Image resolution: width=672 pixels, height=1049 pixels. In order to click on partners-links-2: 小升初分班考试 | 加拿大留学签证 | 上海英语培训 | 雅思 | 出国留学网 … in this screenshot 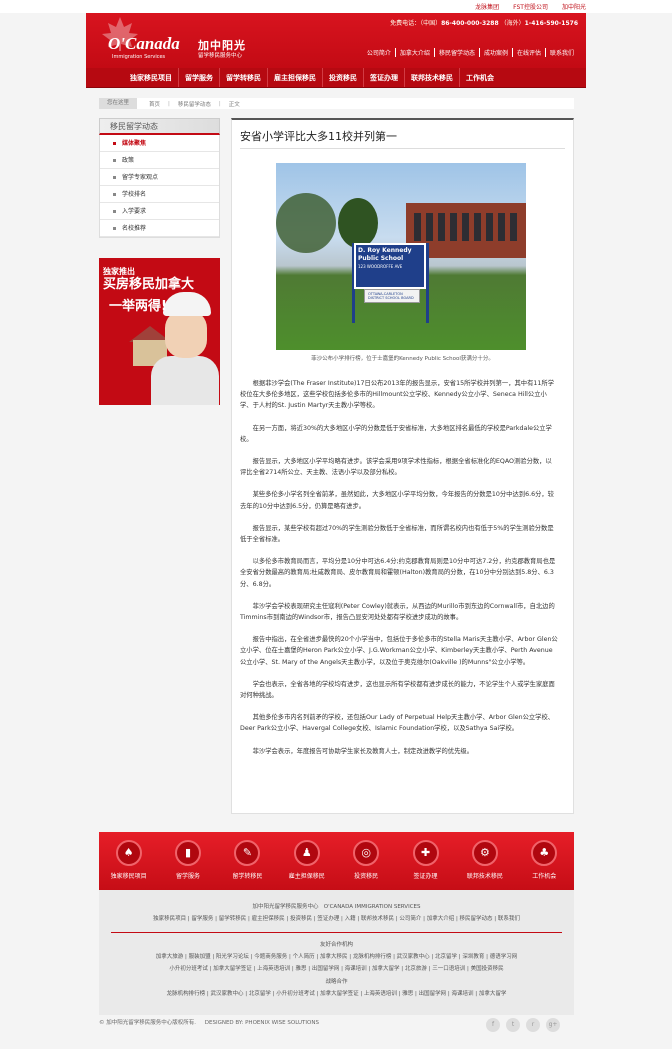, I will do `click(336, 968)`.